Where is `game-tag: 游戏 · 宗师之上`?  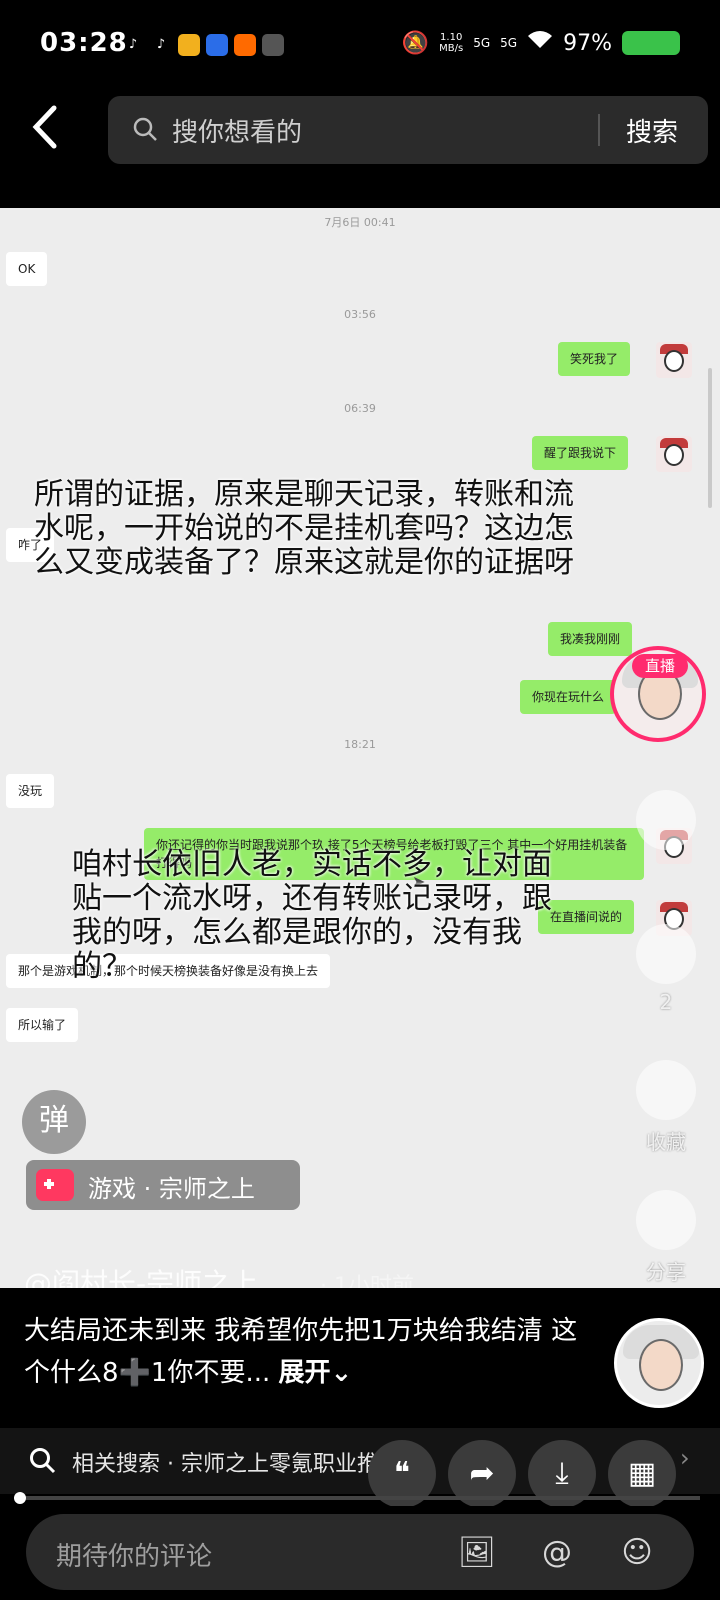
game-tag: 游戏 · 宗师之上 is located at coordinates (163, 1185).